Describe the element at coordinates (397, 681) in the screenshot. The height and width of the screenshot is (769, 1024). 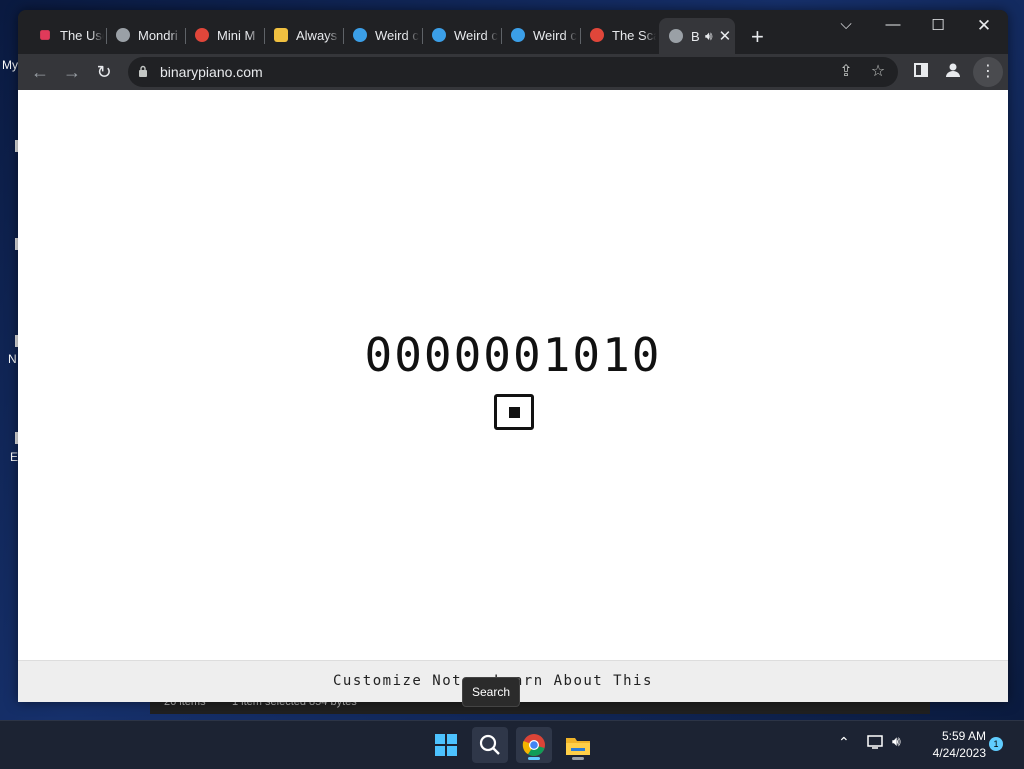
I see `customize-notes-link: Customize Not` at that location.